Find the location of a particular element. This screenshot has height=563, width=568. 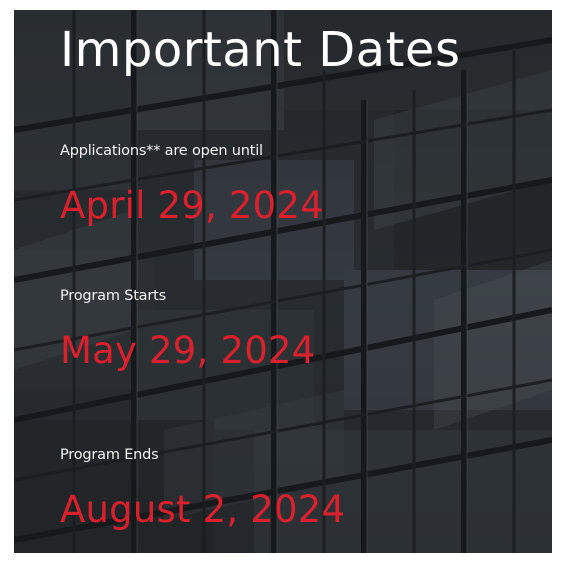

program-starts-label: Program Starts is located at coordinates (113, 296).